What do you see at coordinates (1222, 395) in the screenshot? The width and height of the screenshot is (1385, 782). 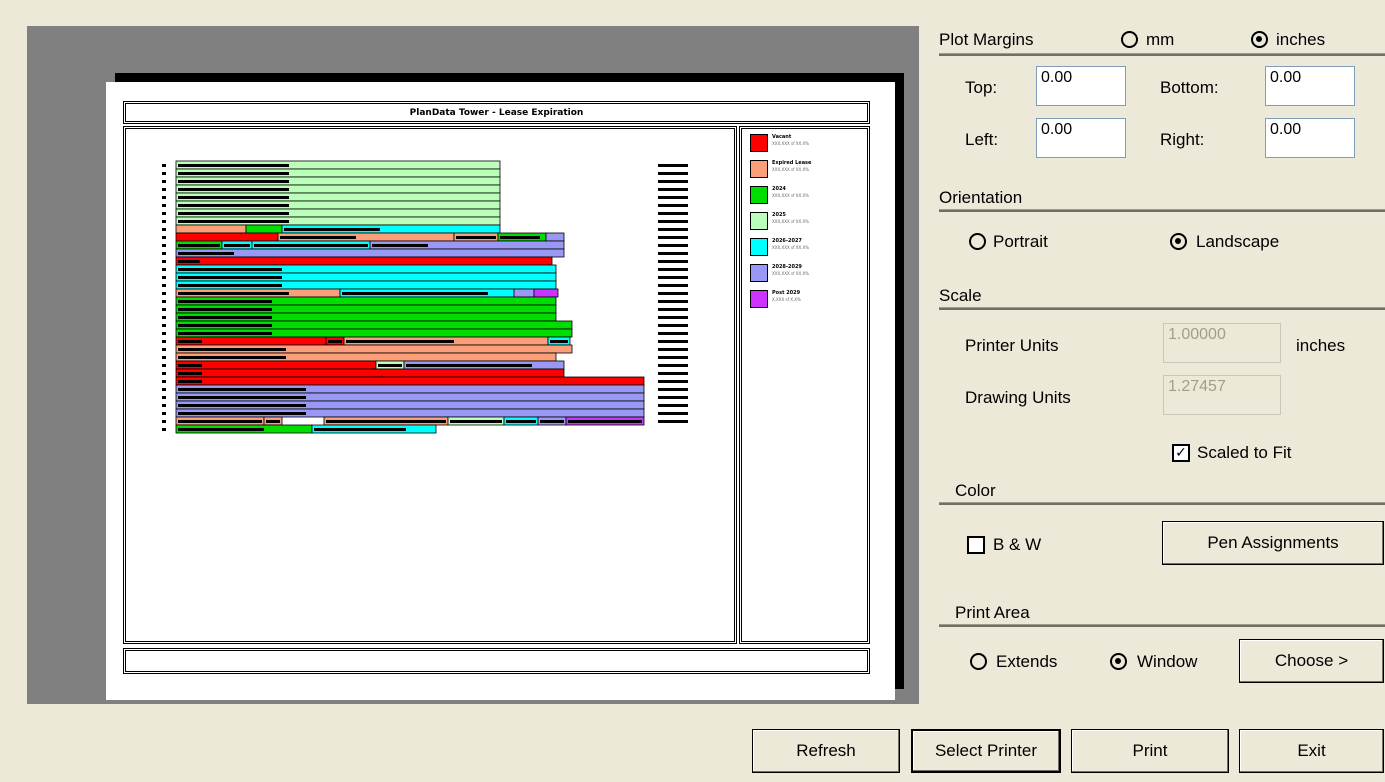 I see `drawing-units-input: 1.27457` at bounding box center [1222, 395].